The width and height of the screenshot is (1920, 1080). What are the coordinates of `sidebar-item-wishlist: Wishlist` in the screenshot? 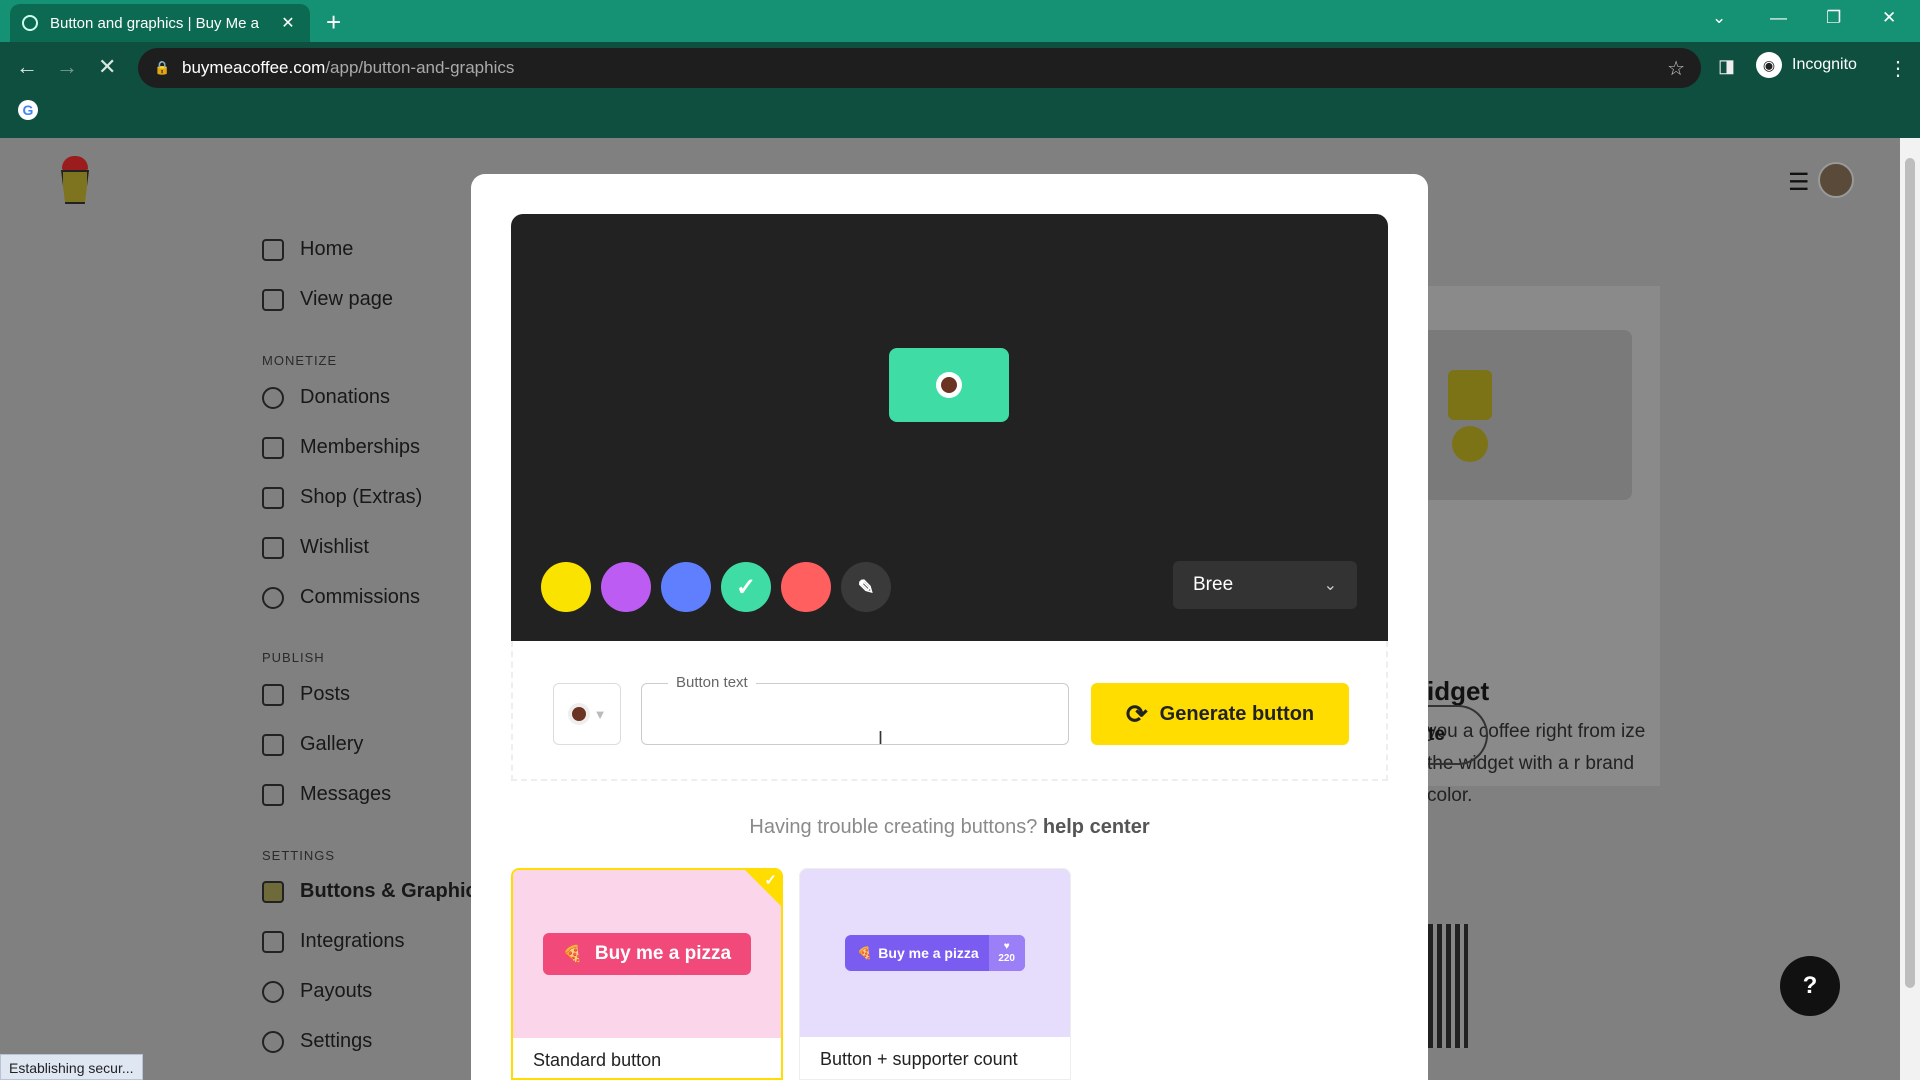 It's located at (315, 547).